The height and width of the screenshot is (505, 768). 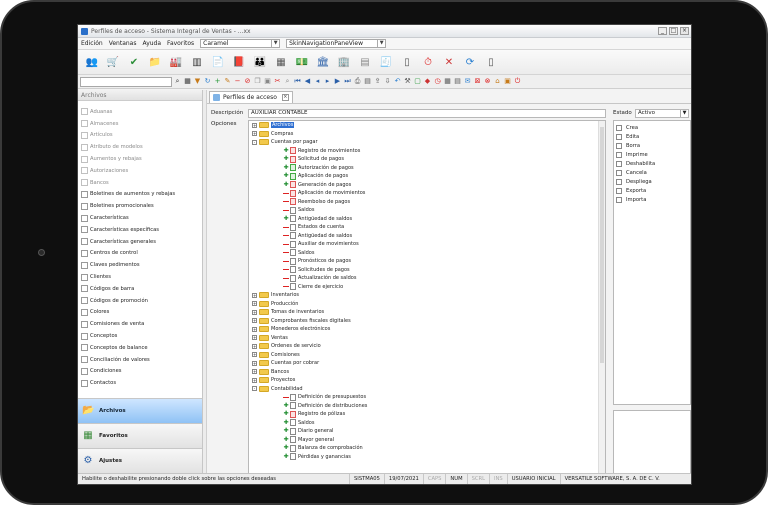 What do you see at coordinates (491, 62) in the screenshot?
I see `mobile-icon: ▯` at bounding box center [491, 62].